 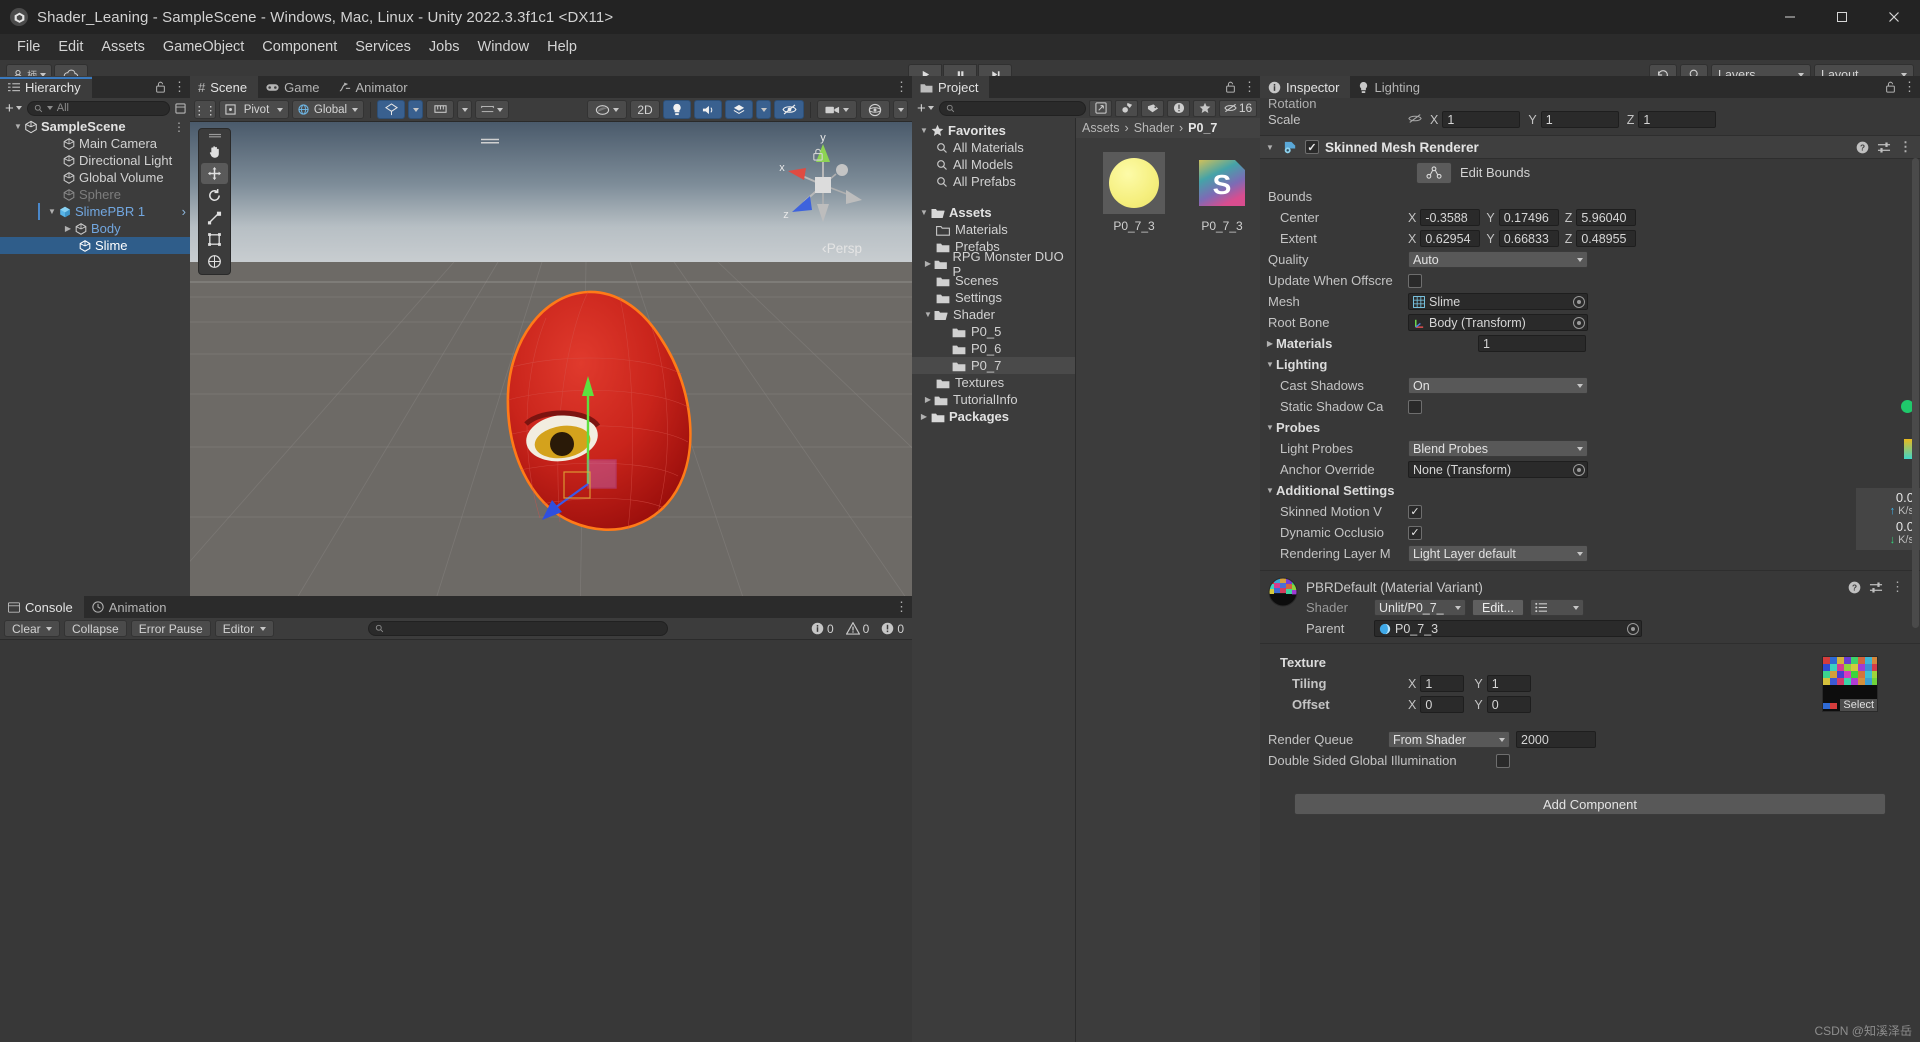 What do you see at coordinates (1606, 238) in the screenshot?
I see `extent-z-input: 0.48955` at bounding box center [1606, 238].